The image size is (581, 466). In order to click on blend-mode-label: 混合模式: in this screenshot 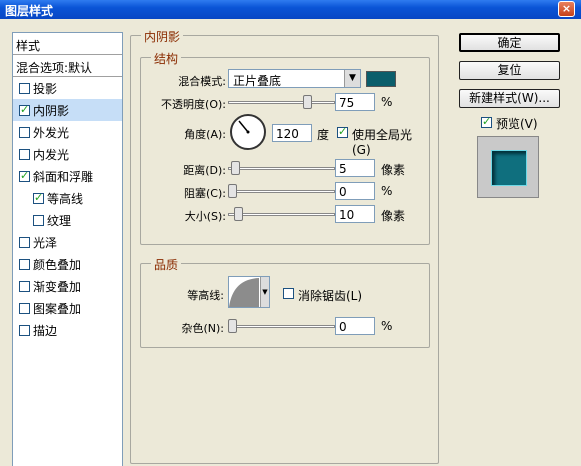, I will do `click(202, 81)`.